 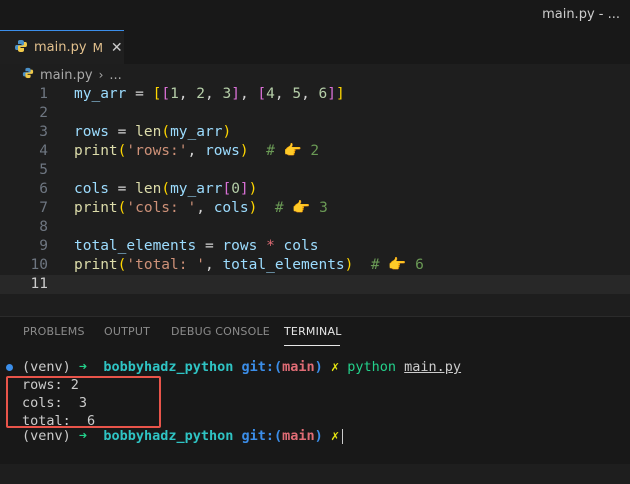 I want to click on code-line-current: 11, so click(x=315, y=284).